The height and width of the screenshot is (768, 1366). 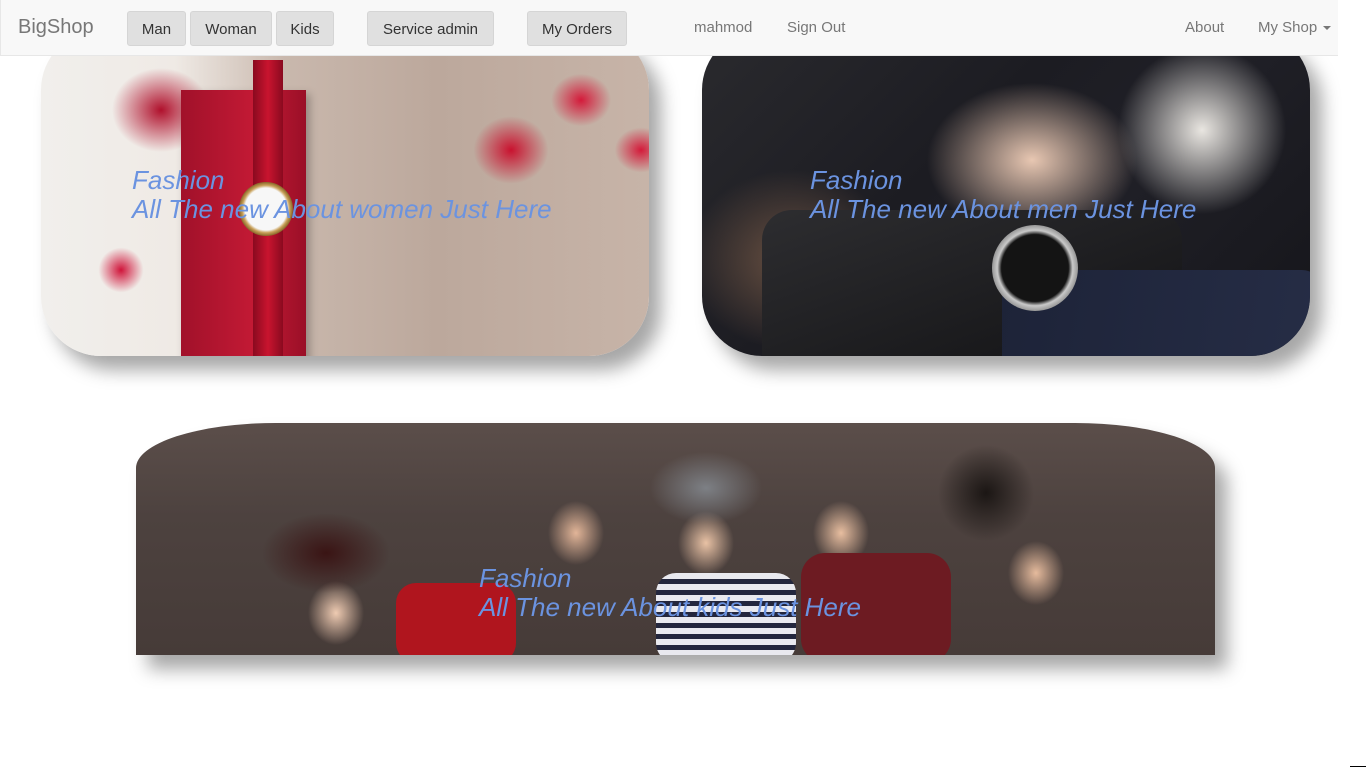 I want to click on woman-button: Woman, so click(x=231, y=28).